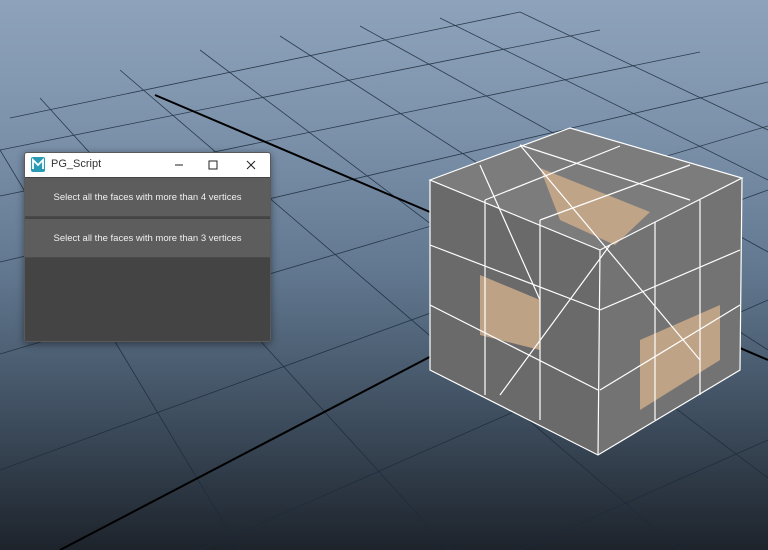 The image size is (768, 550). I want to click on window-titlebar: PG_Script, so click(147, 165).